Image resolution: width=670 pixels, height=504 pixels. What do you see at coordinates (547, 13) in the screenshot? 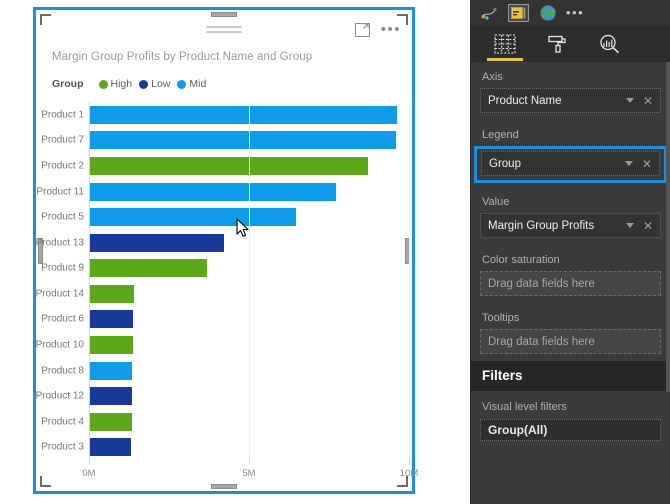
I see `map-visual-icon` at bounding box center [547, 13].